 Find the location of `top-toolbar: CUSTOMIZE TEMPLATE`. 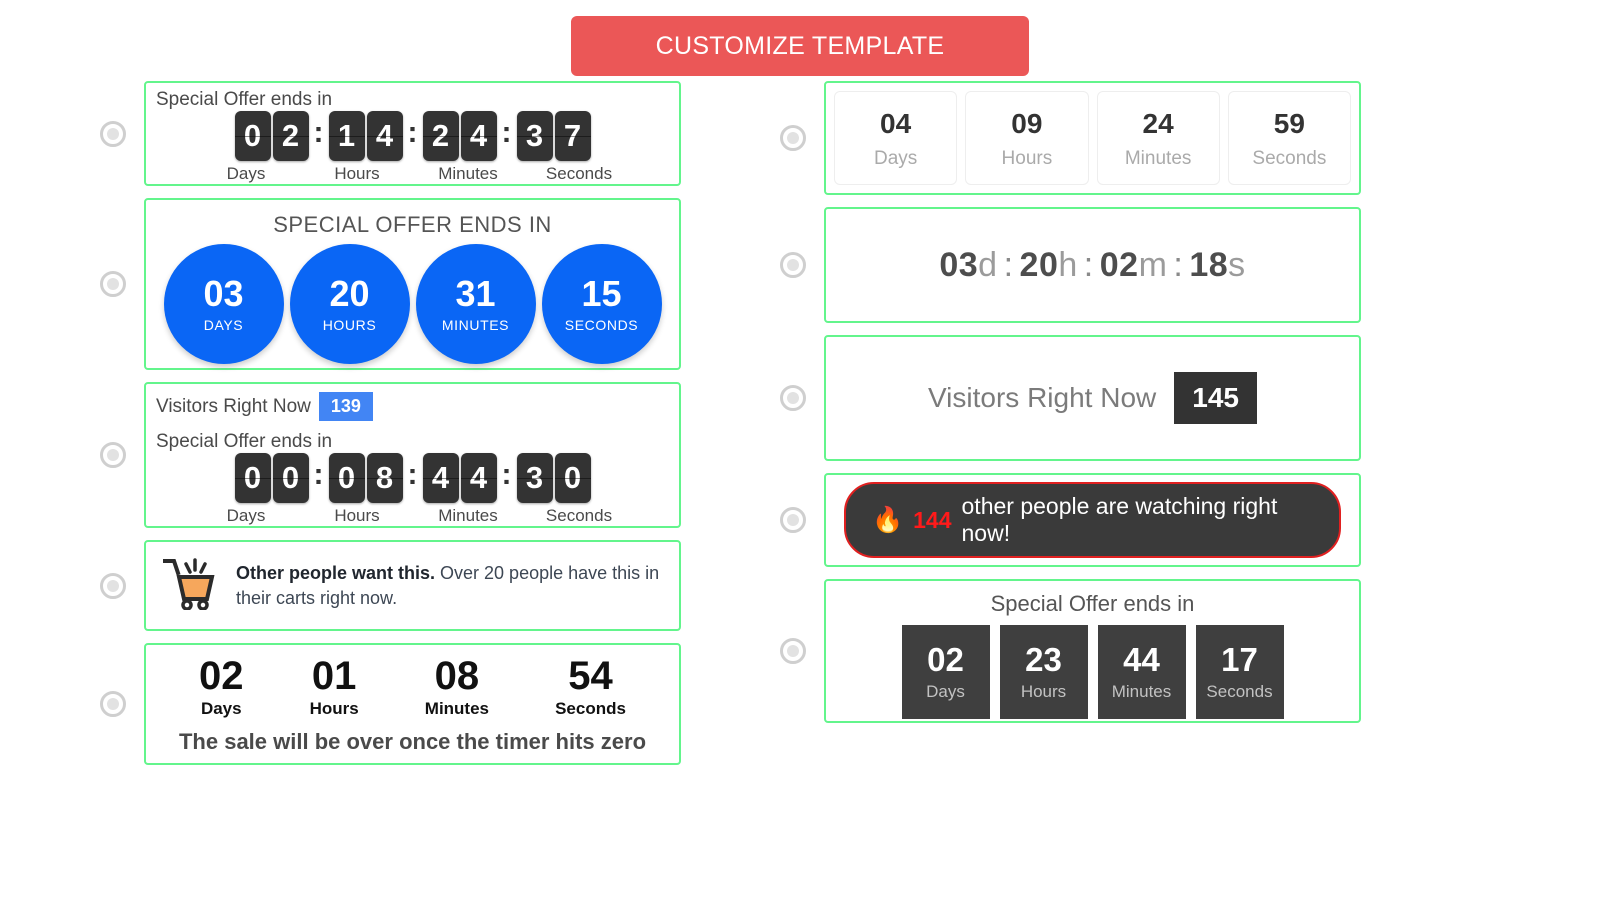

top-toolbar: CUSTOMIZE TEMPLATE is located at coordinates (800, 38).